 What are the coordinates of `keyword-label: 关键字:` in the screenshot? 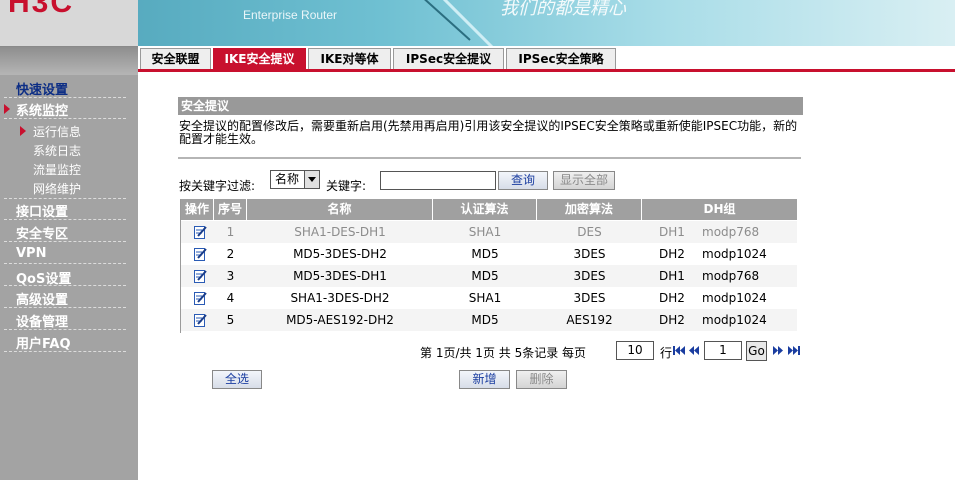 It's located at (346, 186).